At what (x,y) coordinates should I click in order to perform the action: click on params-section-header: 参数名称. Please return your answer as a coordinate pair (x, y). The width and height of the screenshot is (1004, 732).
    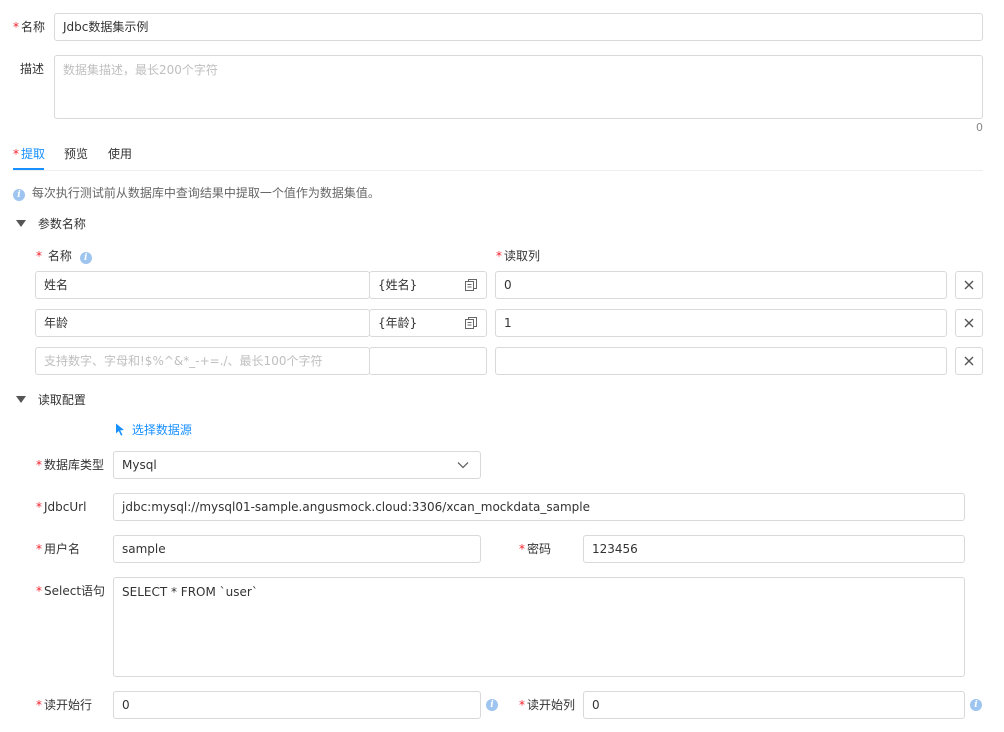
    Looking at the image, I should click on (51, 223).